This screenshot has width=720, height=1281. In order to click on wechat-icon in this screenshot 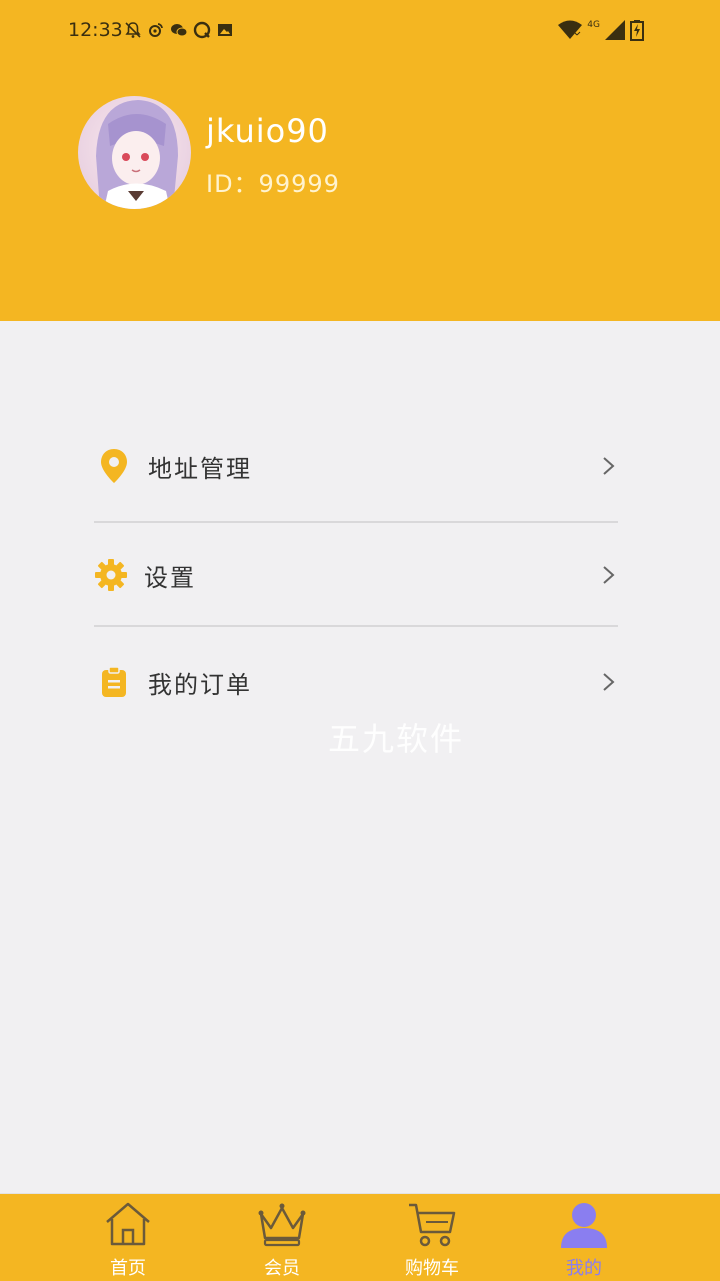, I will do `click(179, 30)`.